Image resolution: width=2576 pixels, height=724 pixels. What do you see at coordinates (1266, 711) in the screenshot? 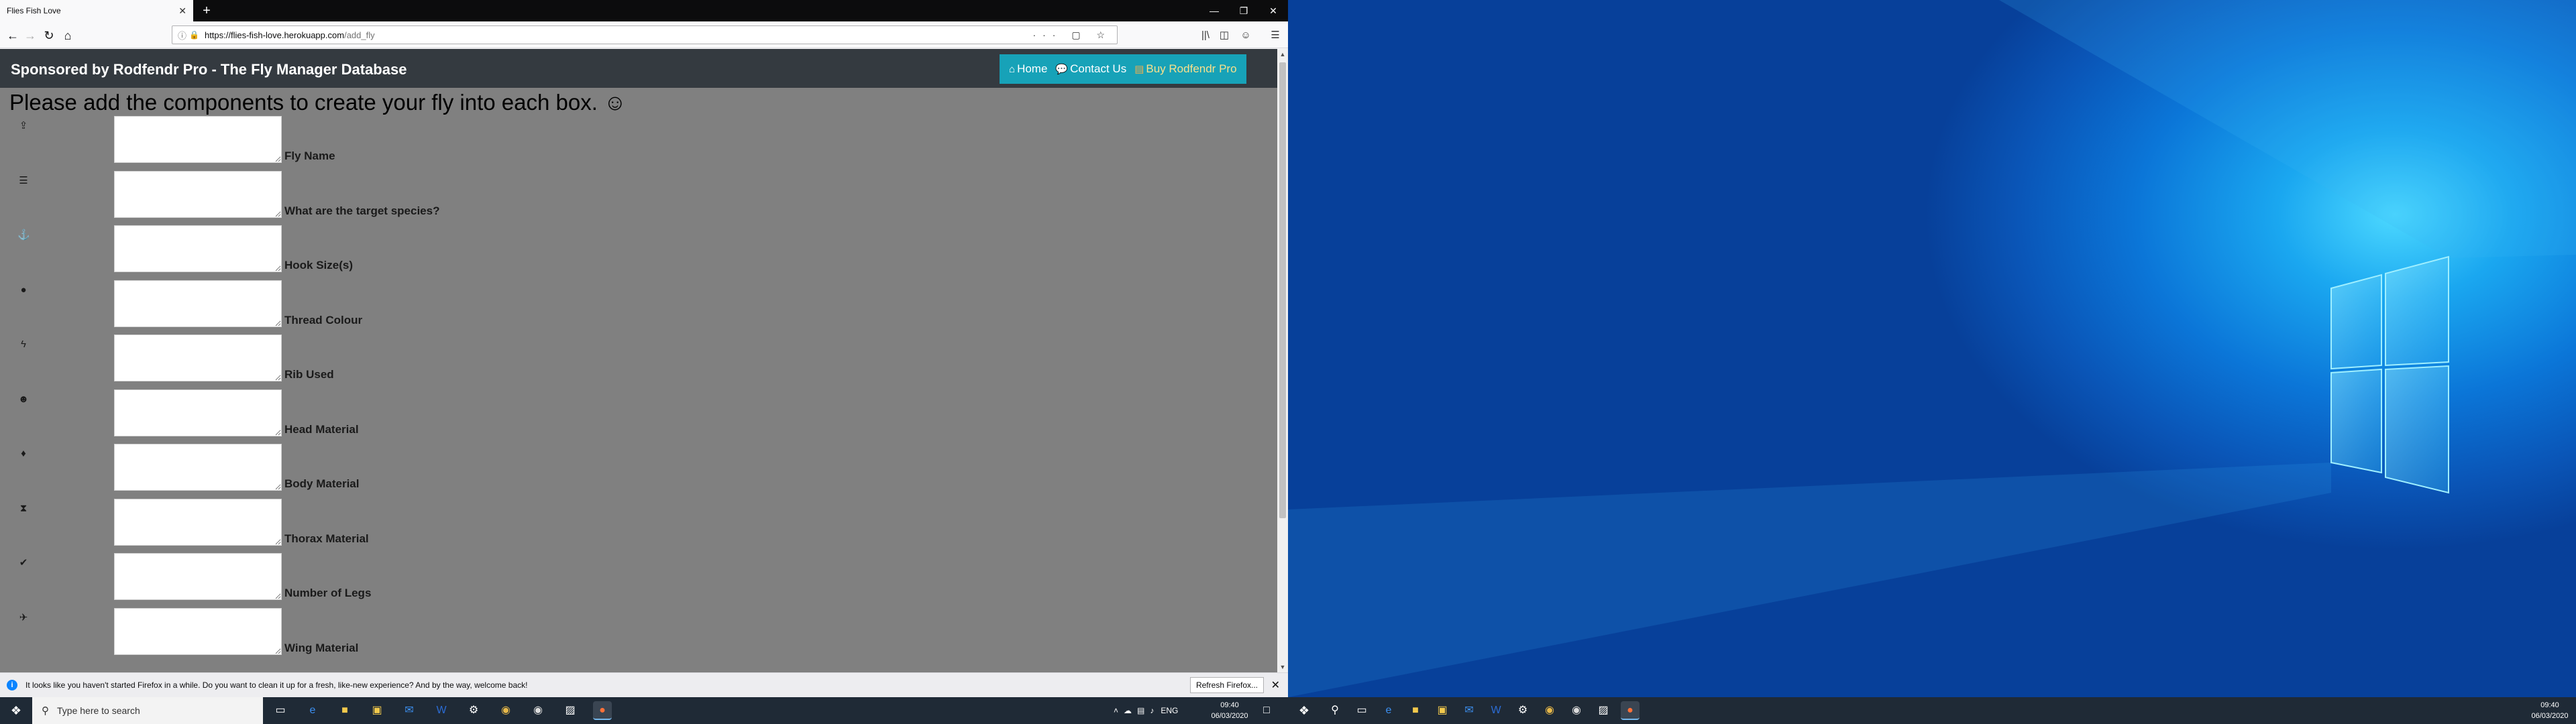
I see `action-center-icon: □` at bounding box center [1266, 711].